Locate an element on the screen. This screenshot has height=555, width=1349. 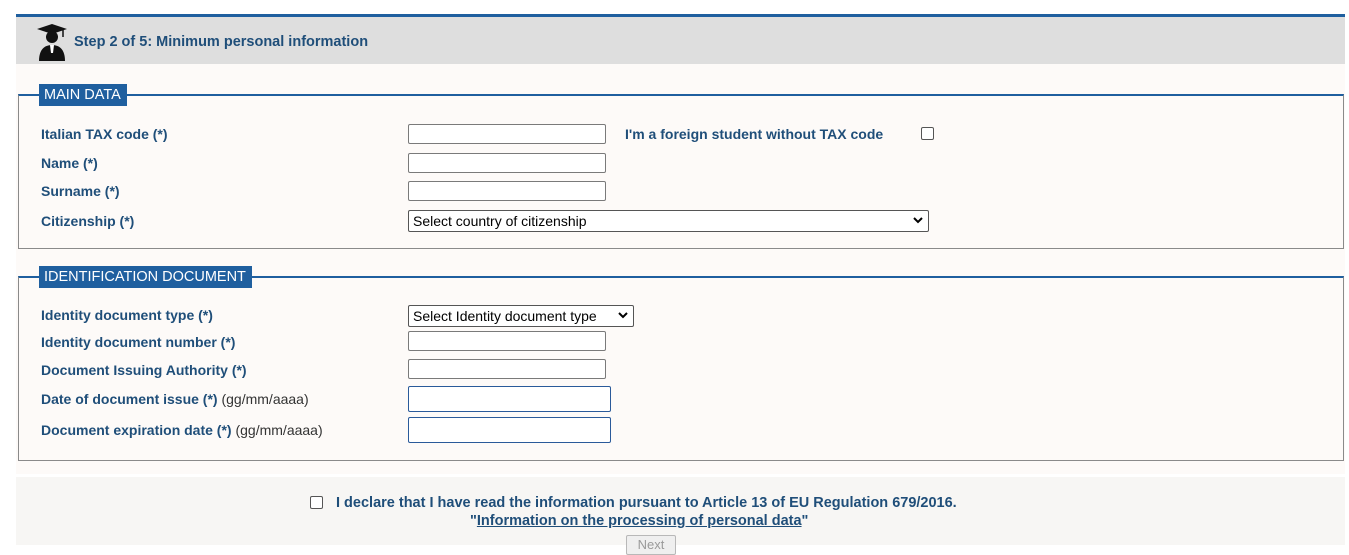
issuing-authority-input is located at coordinates (507, 369).